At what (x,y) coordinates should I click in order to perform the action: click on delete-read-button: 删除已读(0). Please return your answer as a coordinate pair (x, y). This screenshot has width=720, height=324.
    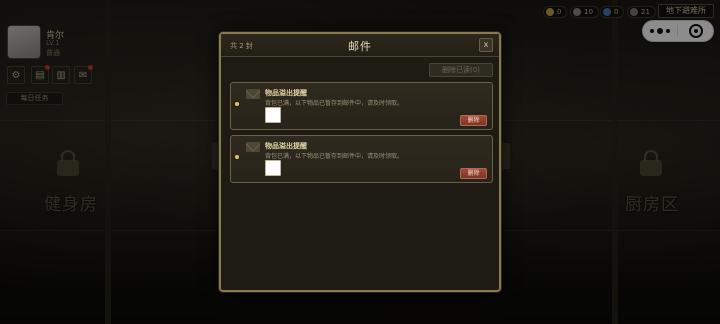
    Looking at the image, I should click on (461, 70).